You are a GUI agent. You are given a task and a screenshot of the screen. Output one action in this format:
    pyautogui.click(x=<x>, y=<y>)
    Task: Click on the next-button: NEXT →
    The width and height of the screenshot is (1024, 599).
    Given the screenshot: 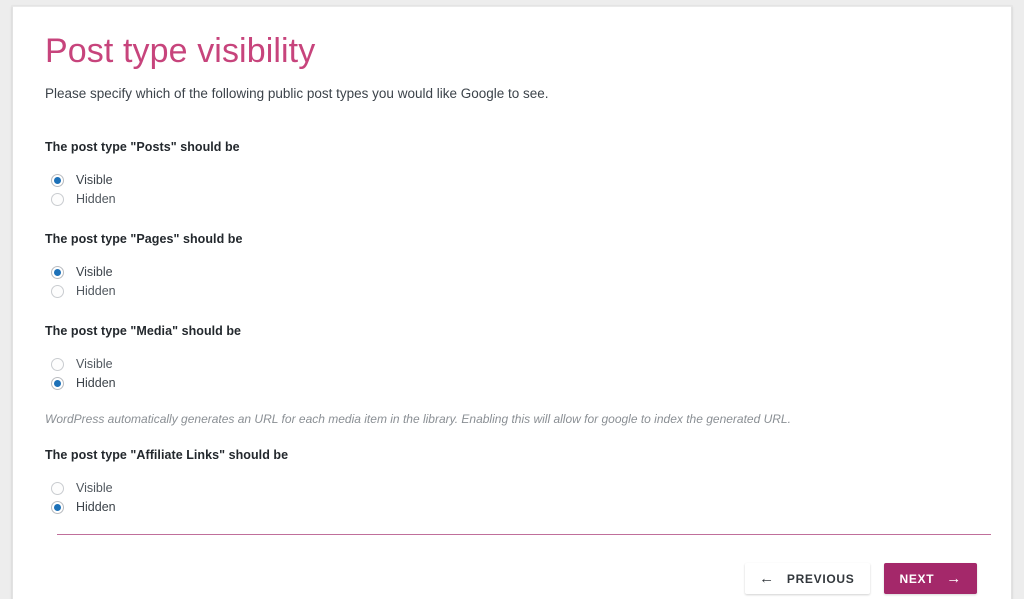 What is the action you would take?
    pyautogui.click(x=930, y=578)
    